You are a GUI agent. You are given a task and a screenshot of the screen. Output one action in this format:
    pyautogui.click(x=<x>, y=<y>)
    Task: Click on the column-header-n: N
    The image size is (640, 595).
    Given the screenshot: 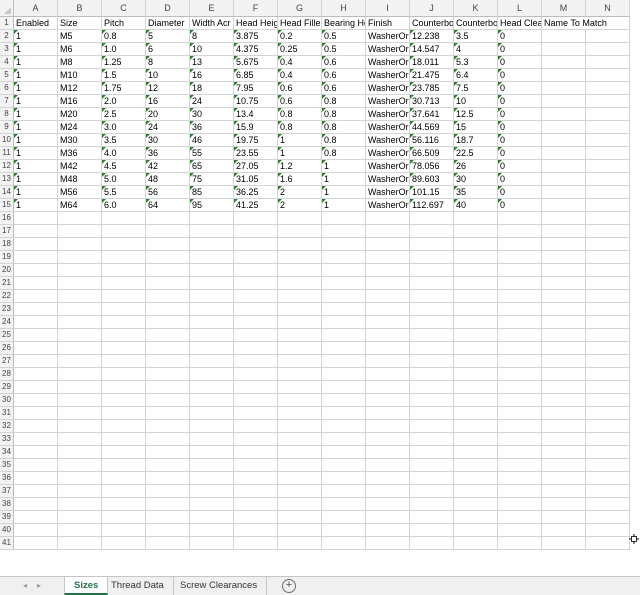 What is the action you would take?
    pyautogui.click(x=608, y=8)
    